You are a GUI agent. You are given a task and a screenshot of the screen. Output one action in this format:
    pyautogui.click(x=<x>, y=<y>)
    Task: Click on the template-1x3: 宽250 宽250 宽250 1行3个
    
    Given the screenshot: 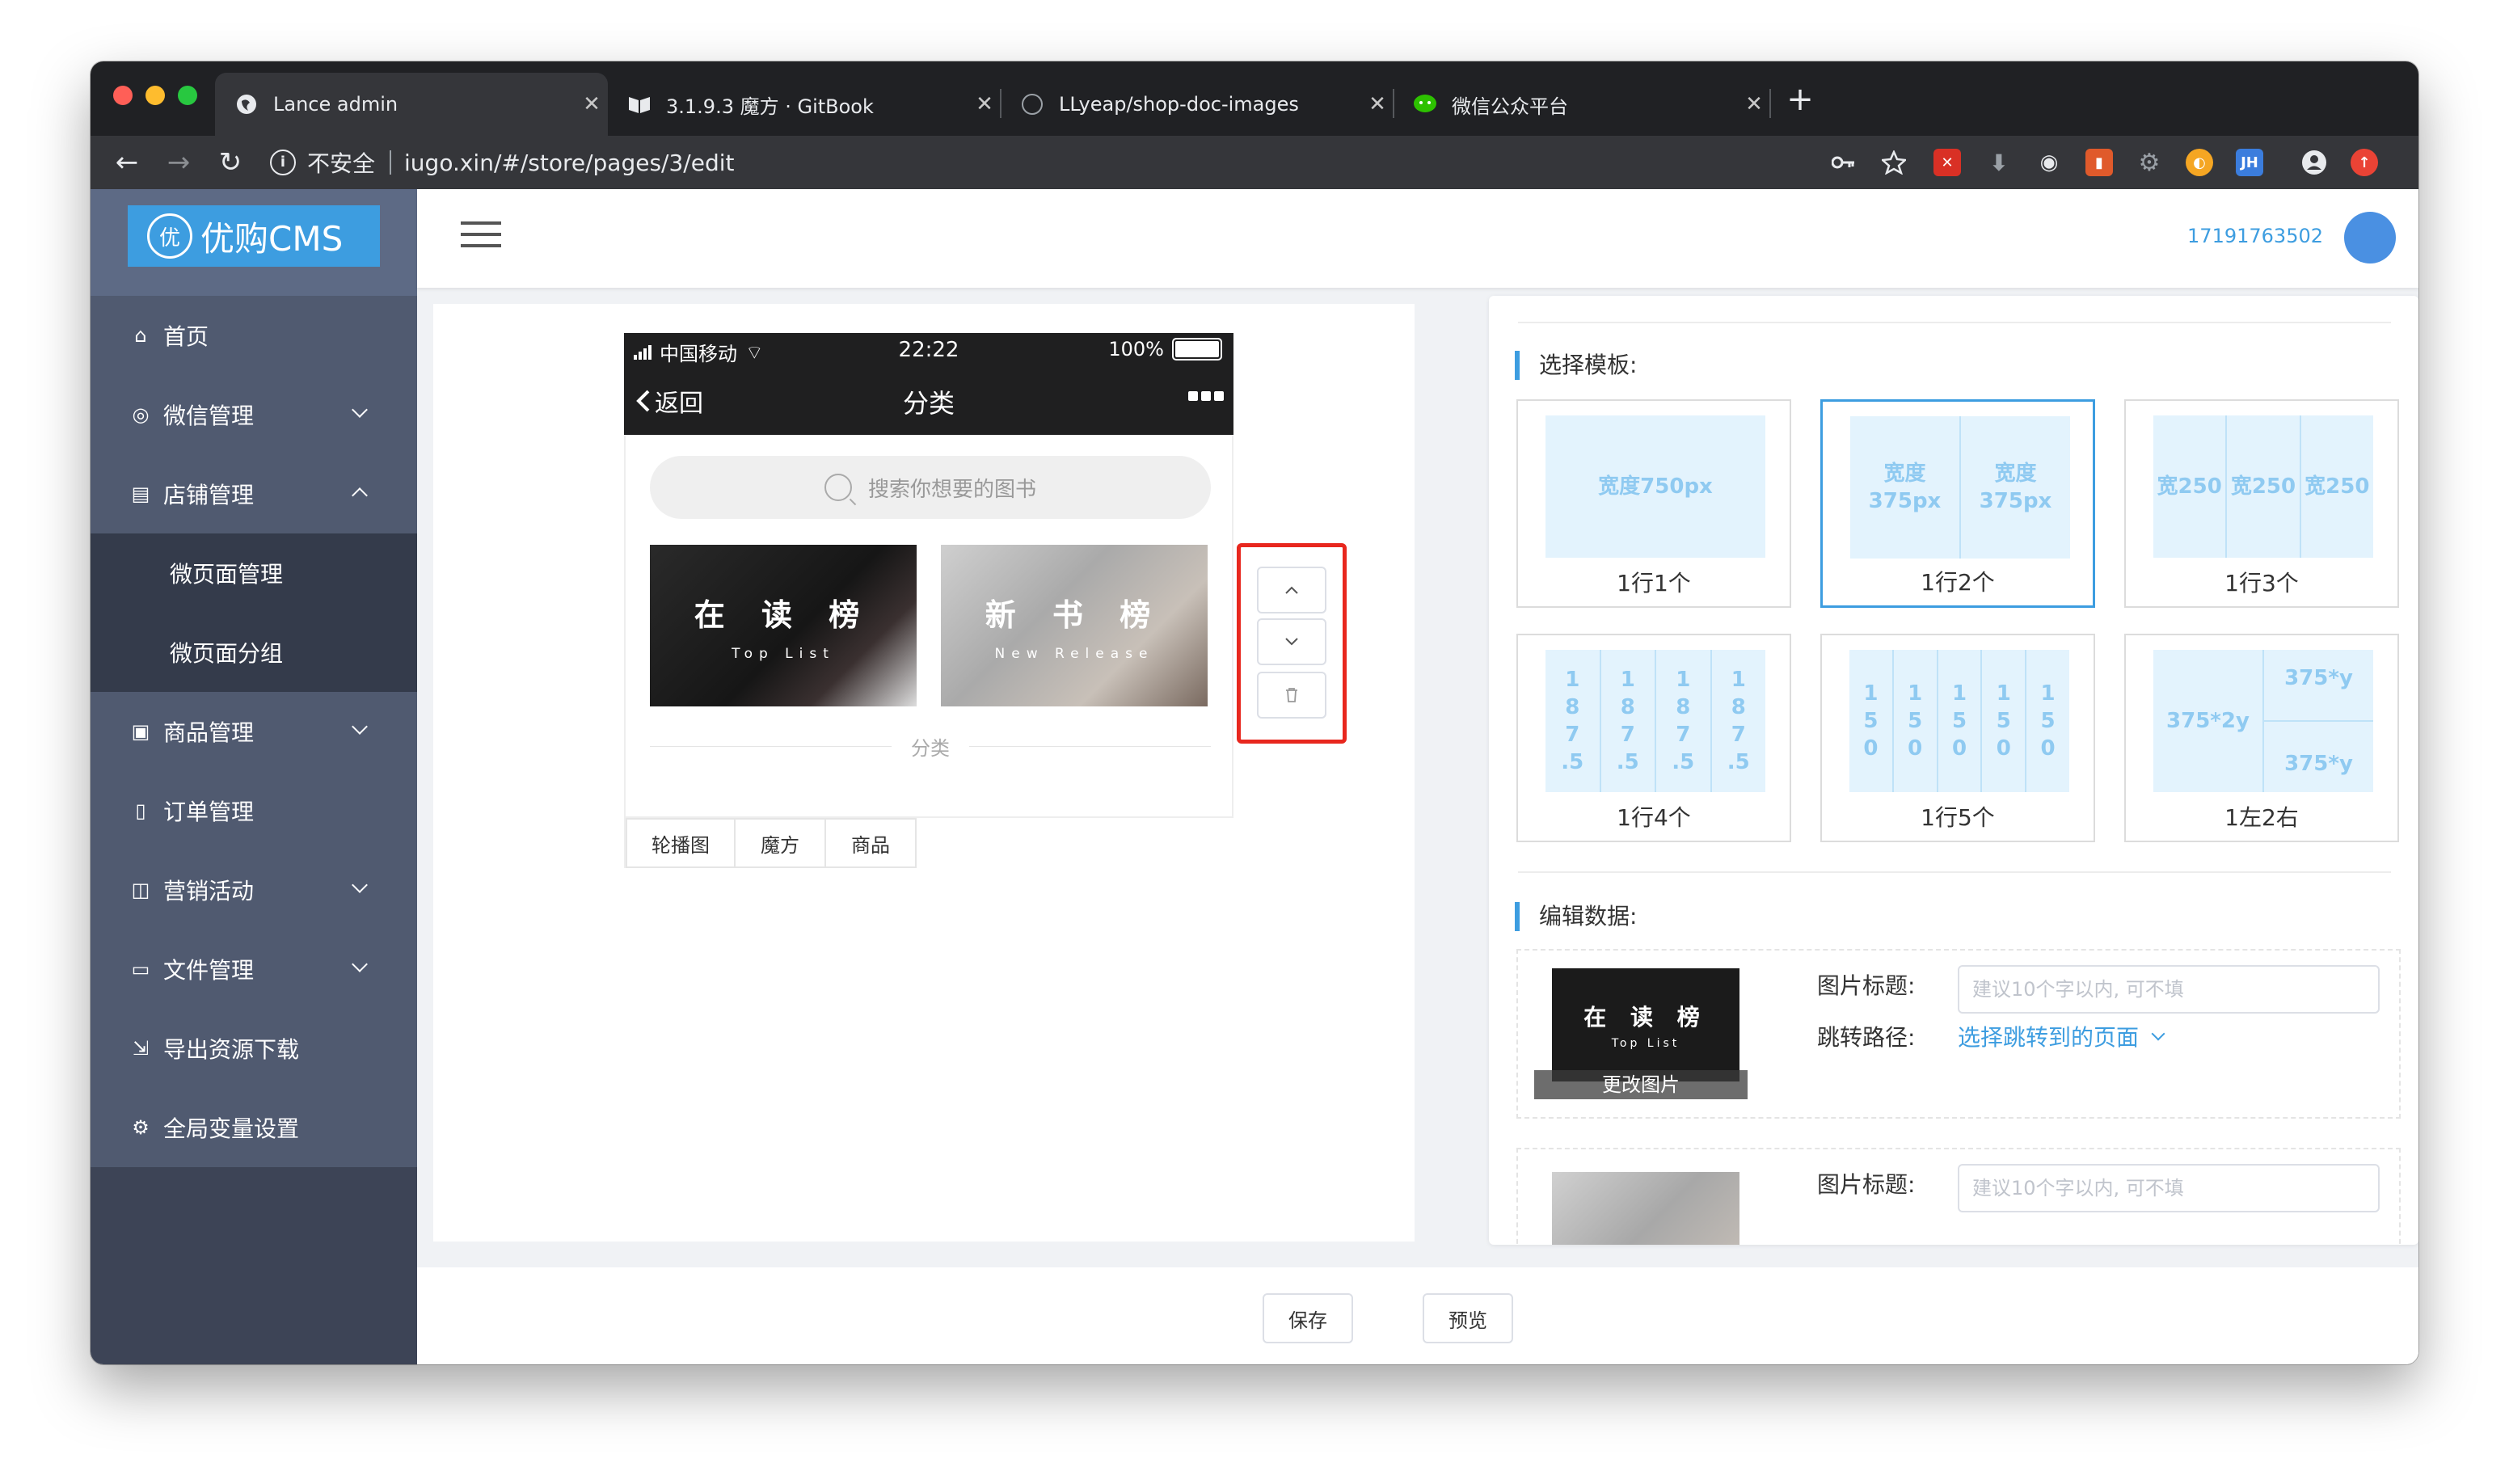 What is the action you would take?
    pyautogui.click(x=2261, y=503)
    